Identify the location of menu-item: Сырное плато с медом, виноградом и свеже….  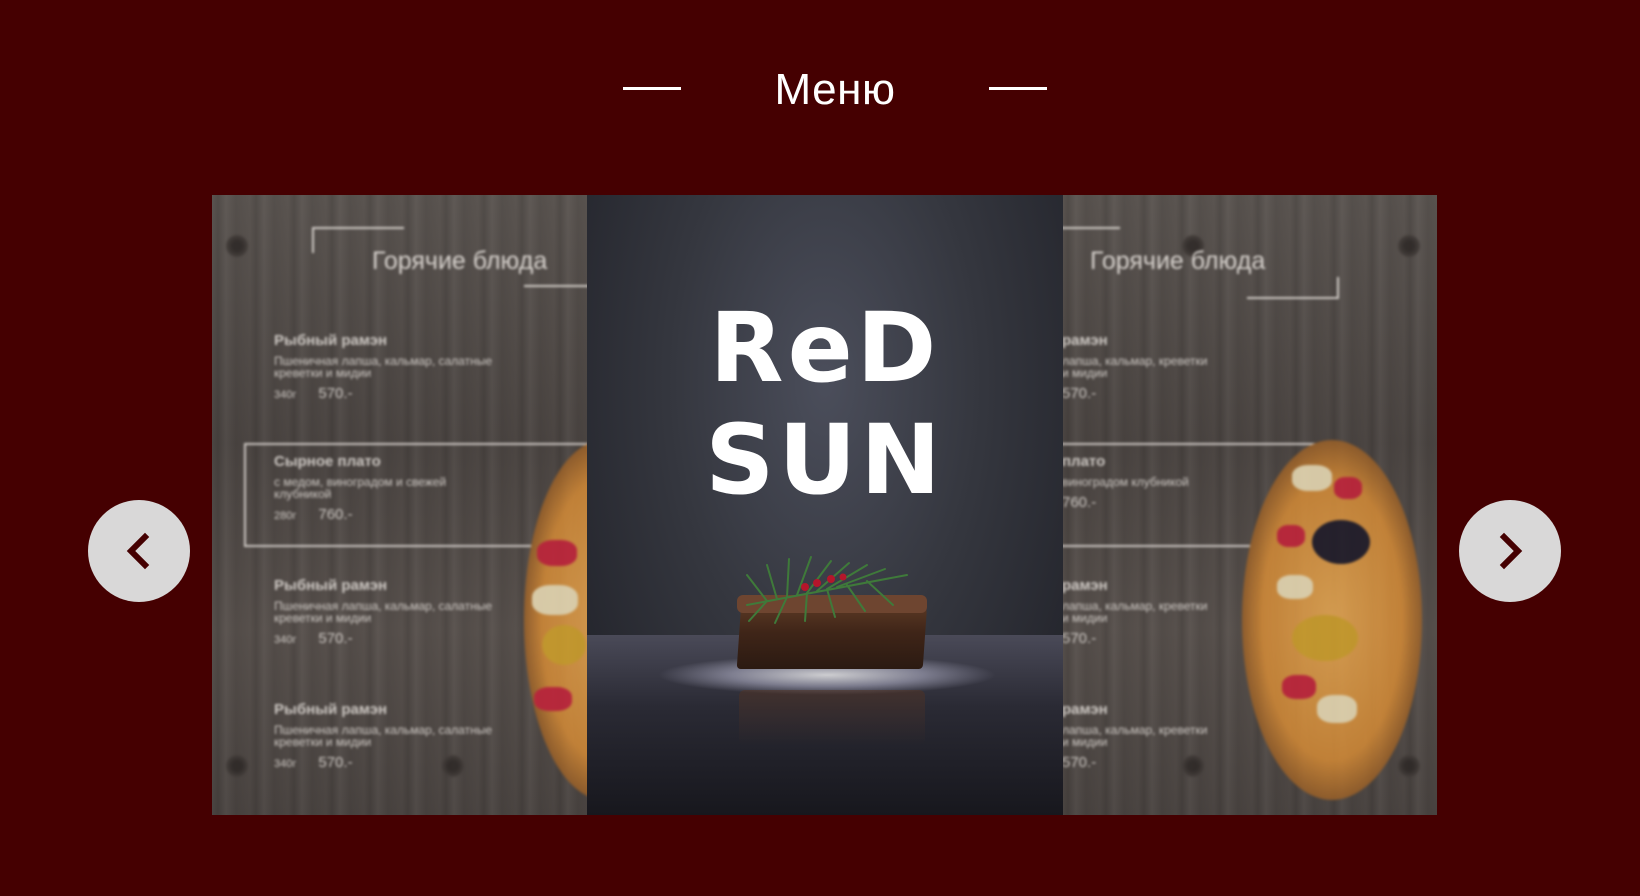
(360, 488).